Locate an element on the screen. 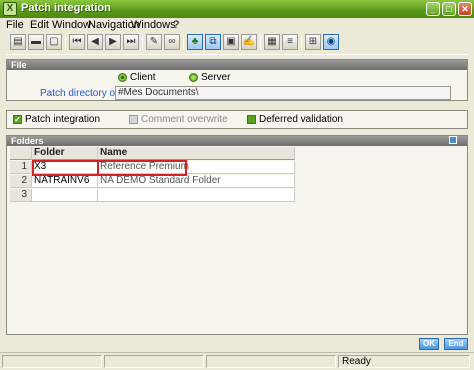 The height and width of the screenshot is (370, 474). end-button: End is located at coordinates (456, 344).